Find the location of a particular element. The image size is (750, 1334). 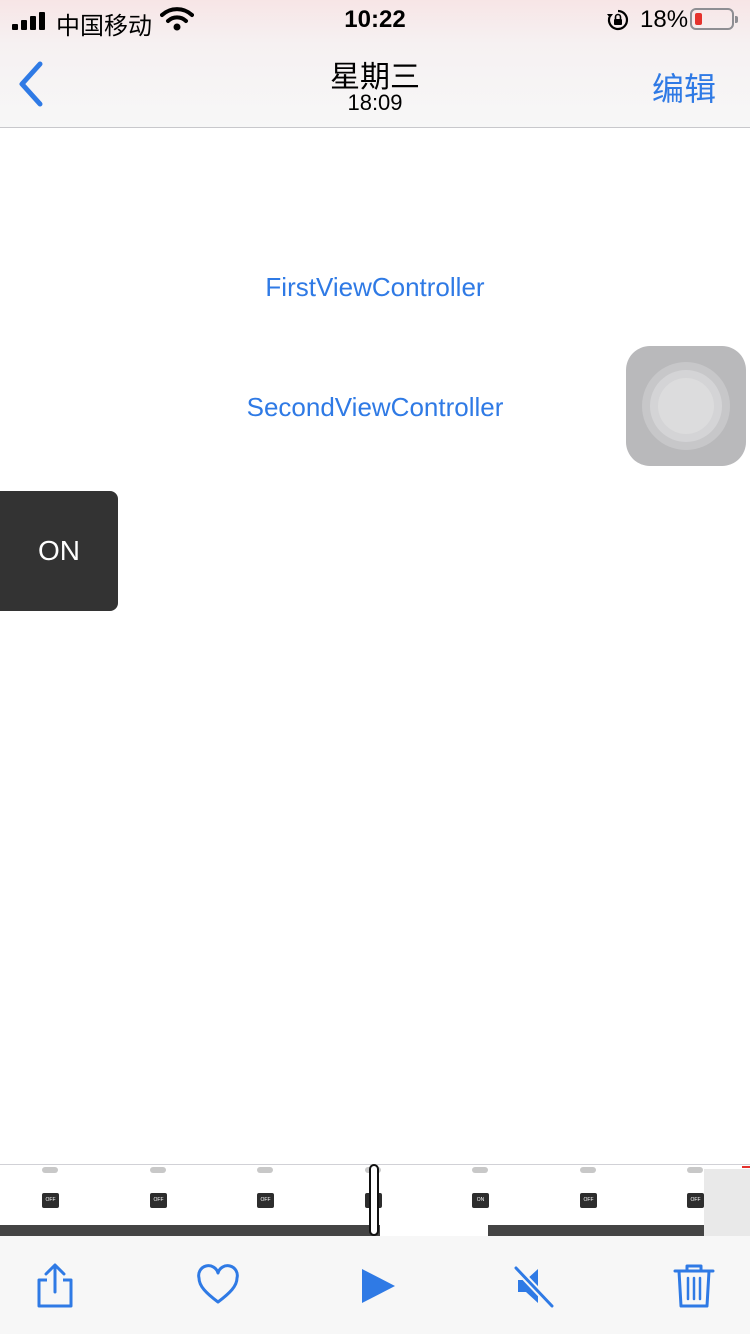

first-view-controller-link: FirstViewController is located at coordinates (375, 287).